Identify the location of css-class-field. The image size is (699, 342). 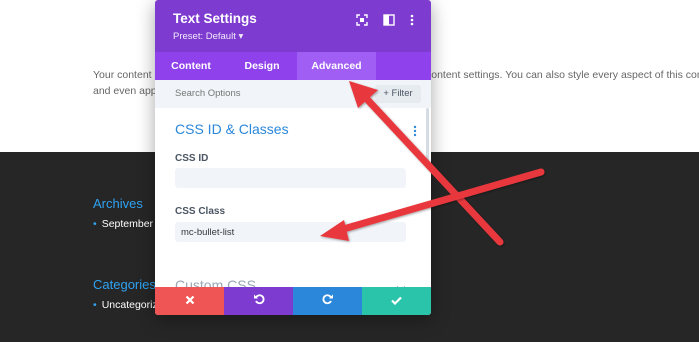
(290, 232).